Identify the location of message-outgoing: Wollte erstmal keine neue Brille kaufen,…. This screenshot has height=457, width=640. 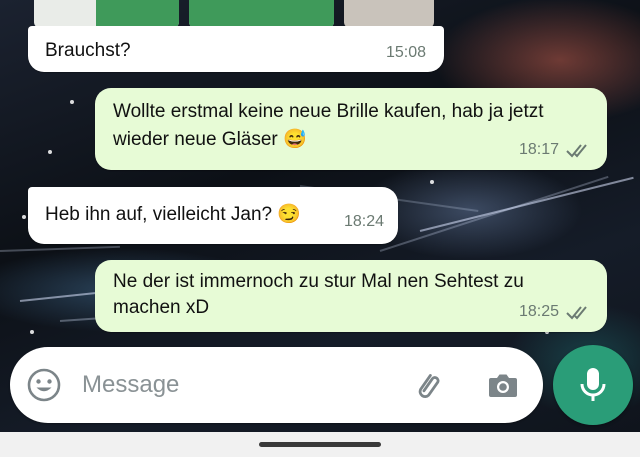
(351, 129).